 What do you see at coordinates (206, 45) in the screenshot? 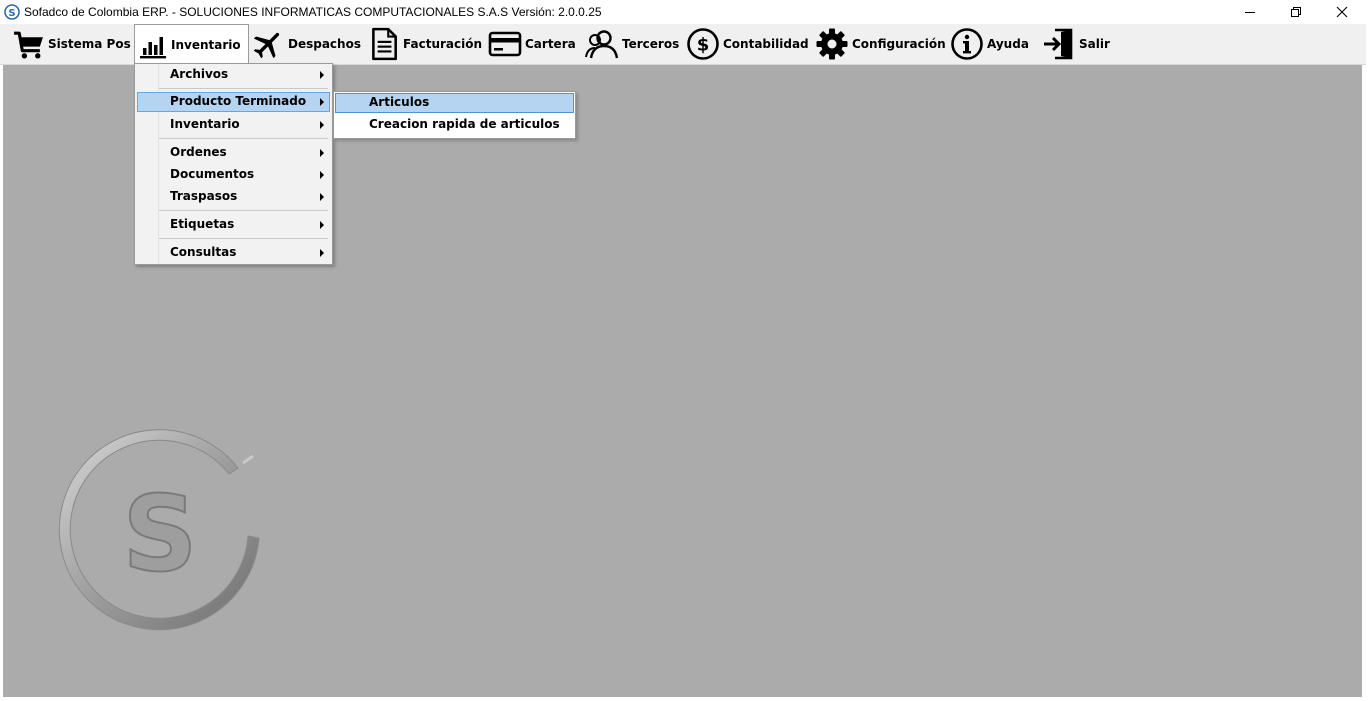
I see `menu-label-inventario: Inventario` at bounding box center [206, 45].